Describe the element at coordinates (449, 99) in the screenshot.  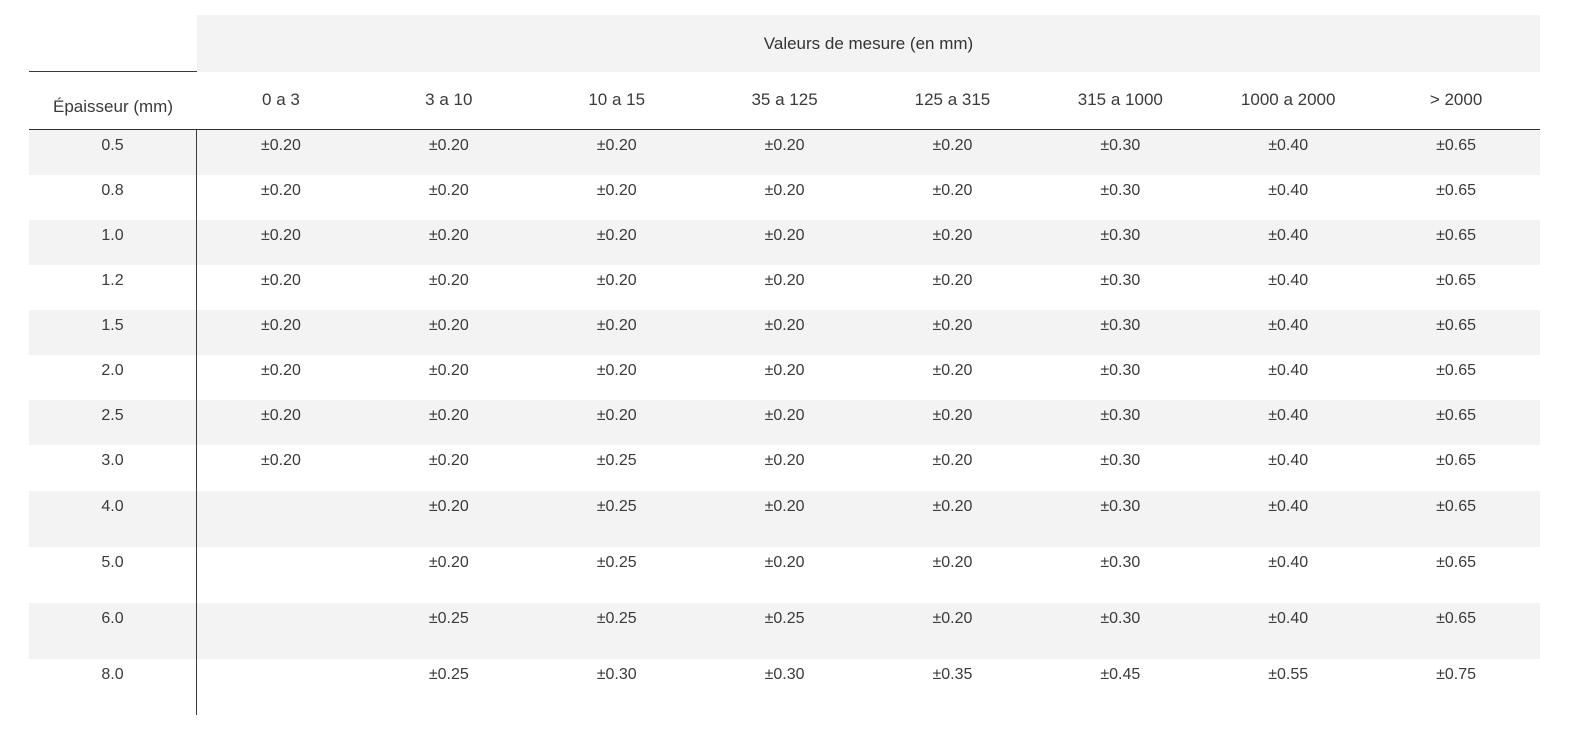
I see `column-header: 3 a 10` at that location.